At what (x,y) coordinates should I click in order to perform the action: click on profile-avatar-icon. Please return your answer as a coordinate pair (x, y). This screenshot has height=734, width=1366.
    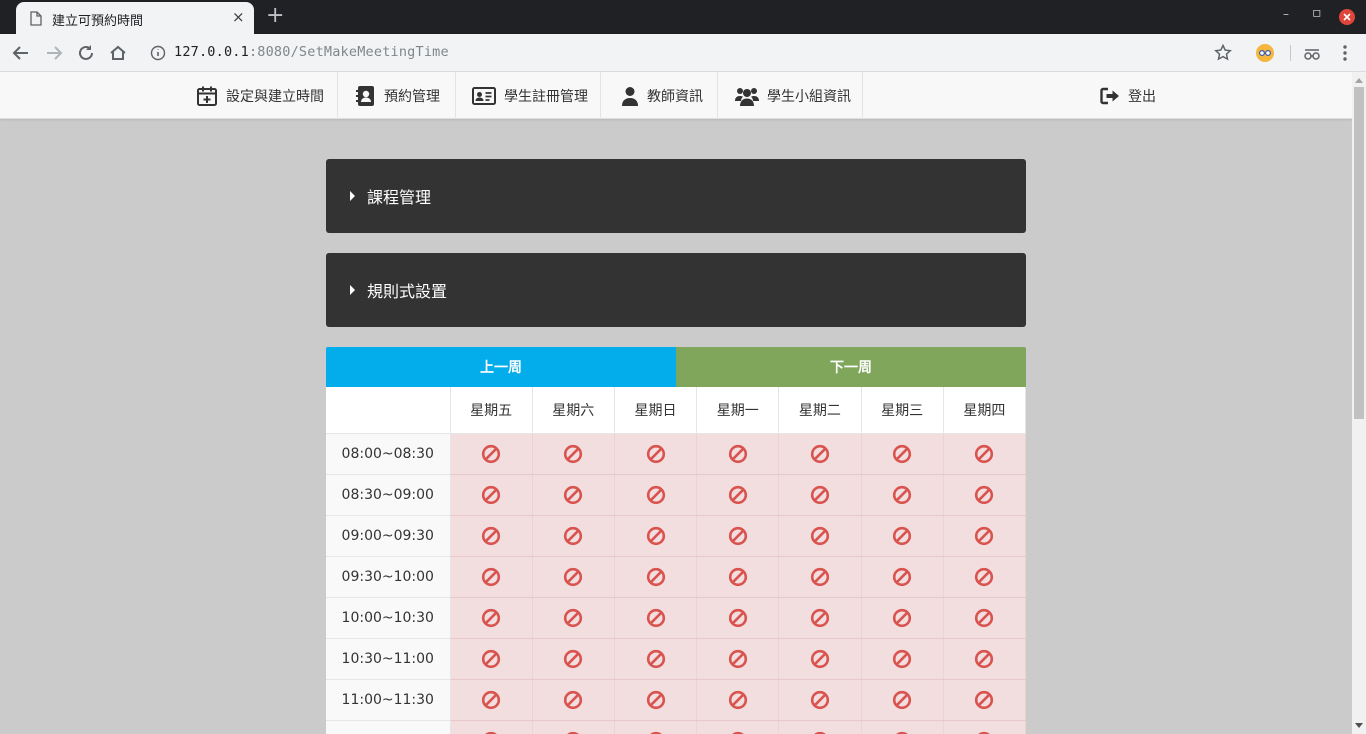
    Looking at the image, I should click on (1265, 53).